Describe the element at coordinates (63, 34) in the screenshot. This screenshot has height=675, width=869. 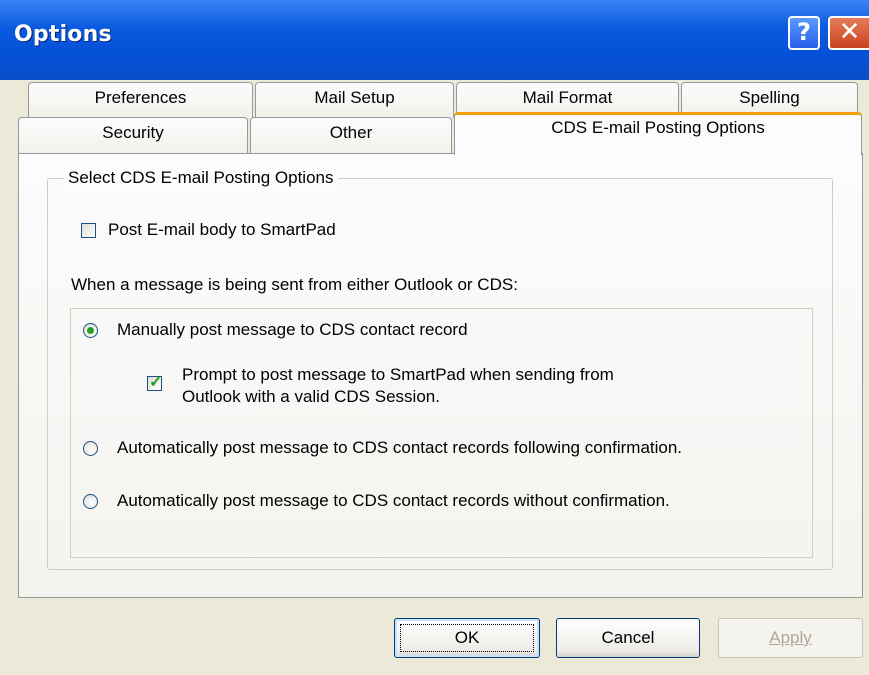
I see `window-title: Options` at that location.